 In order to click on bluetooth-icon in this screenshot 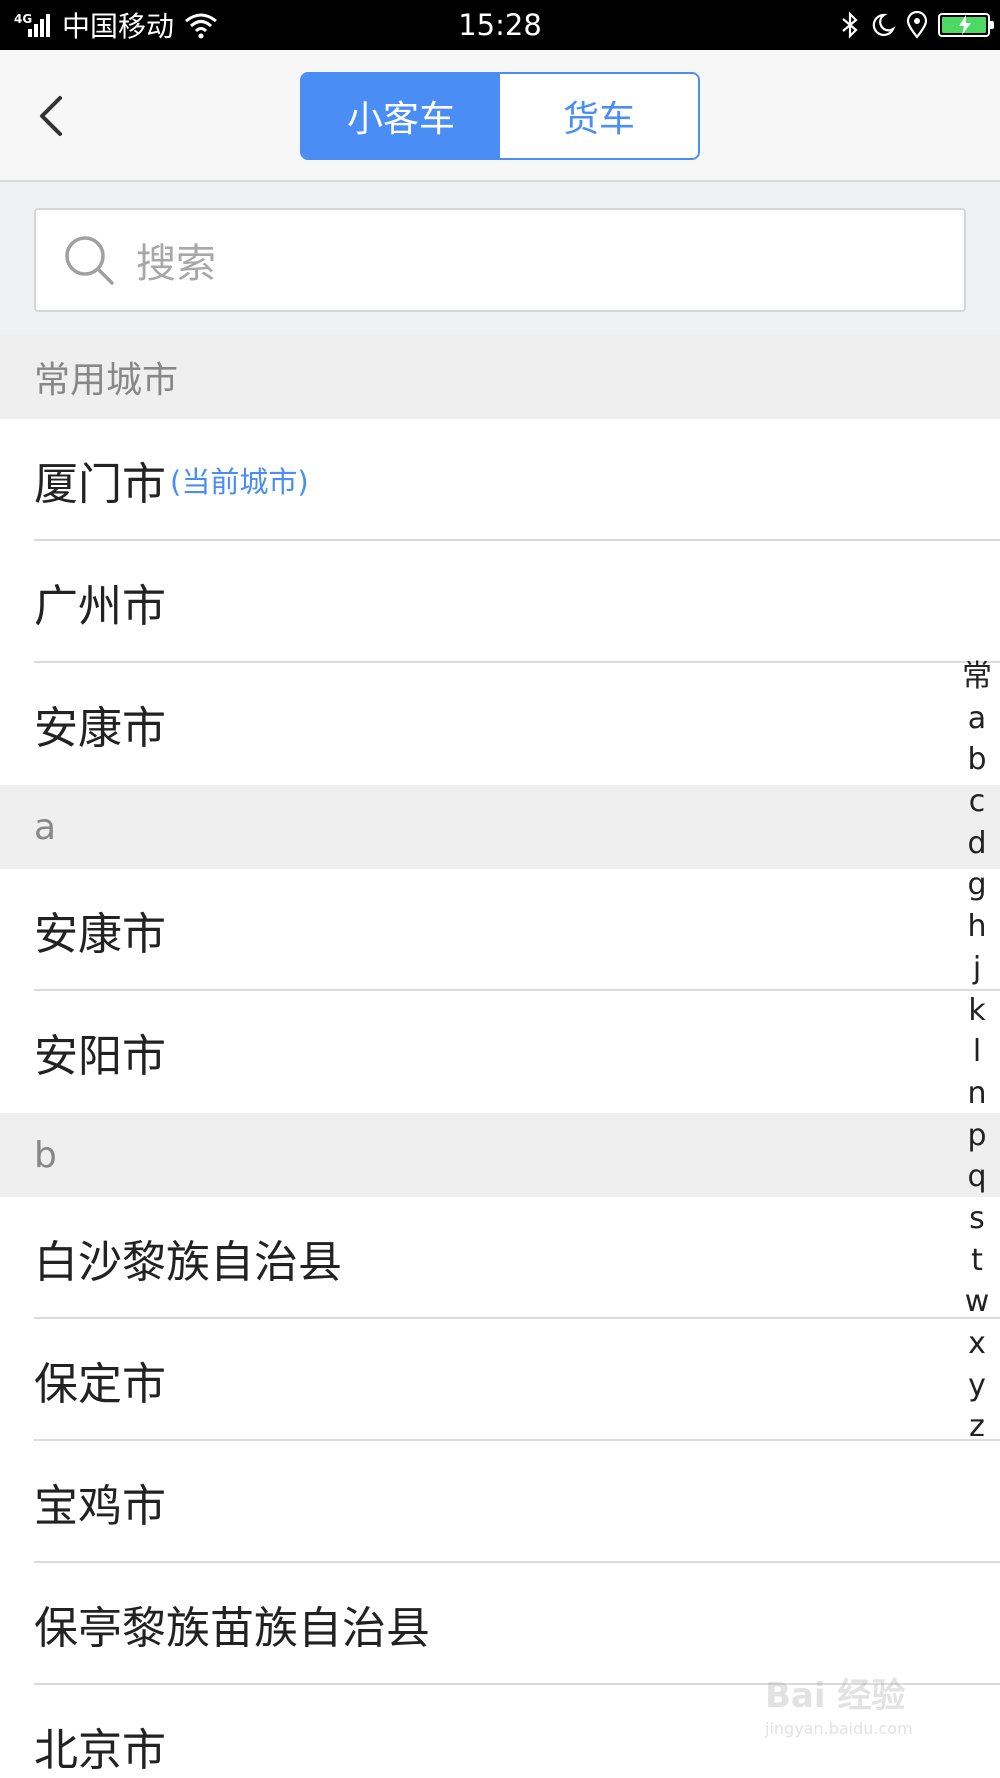, I will do `click(850, 25)`.